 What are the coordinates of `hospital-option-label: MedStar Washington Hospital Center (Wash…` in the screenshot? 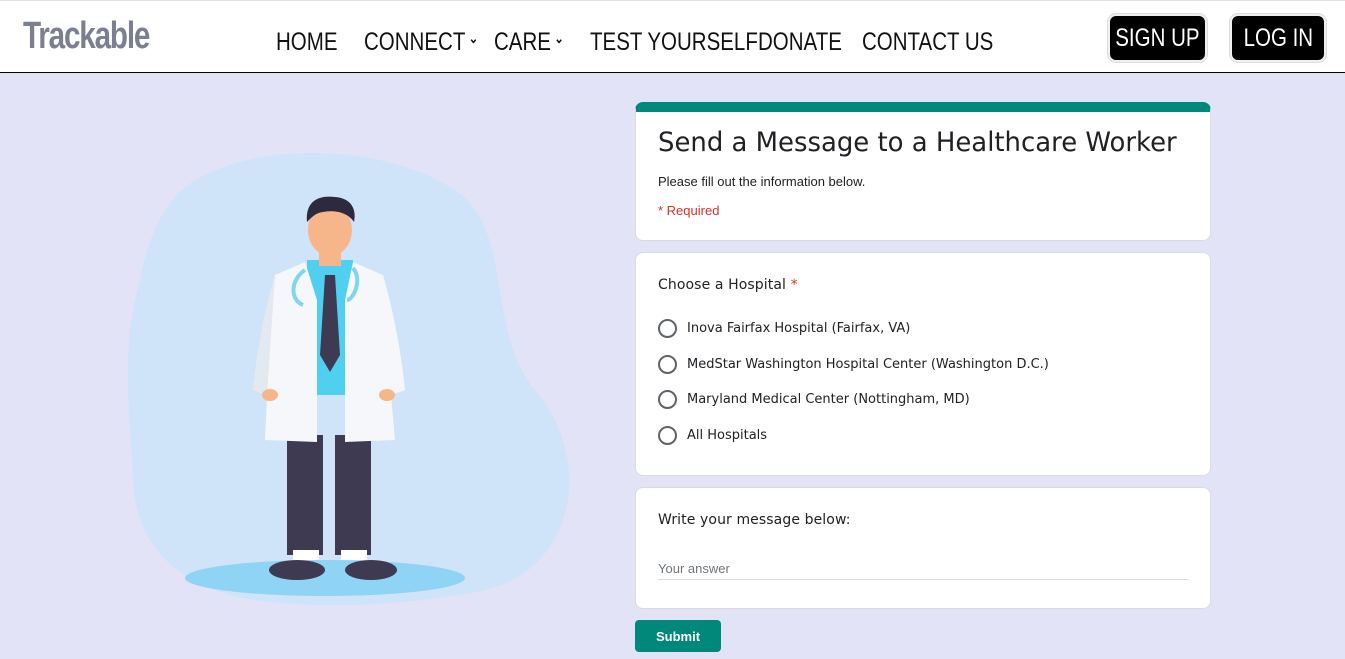 It's located at (868, 364).